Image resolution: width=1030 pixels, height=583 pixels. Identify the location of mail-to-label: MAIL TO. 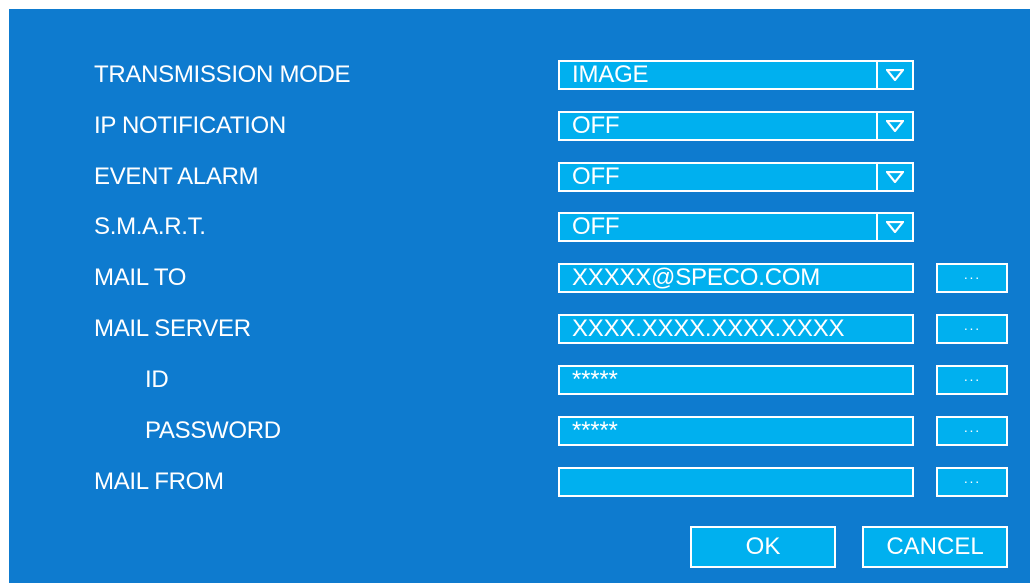
(140, 277).